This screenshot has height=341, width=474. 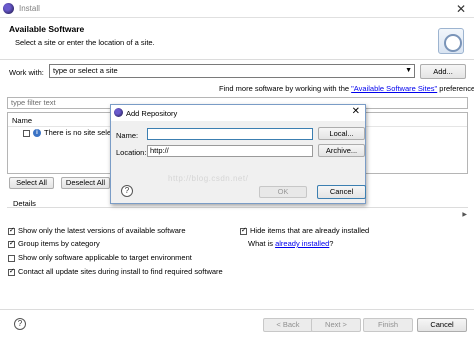 What do you see at coordinates (394, 88) in the screenshot?
I see `available-sites-link: "Available Software Sites"` at bounding box center [394, 88].